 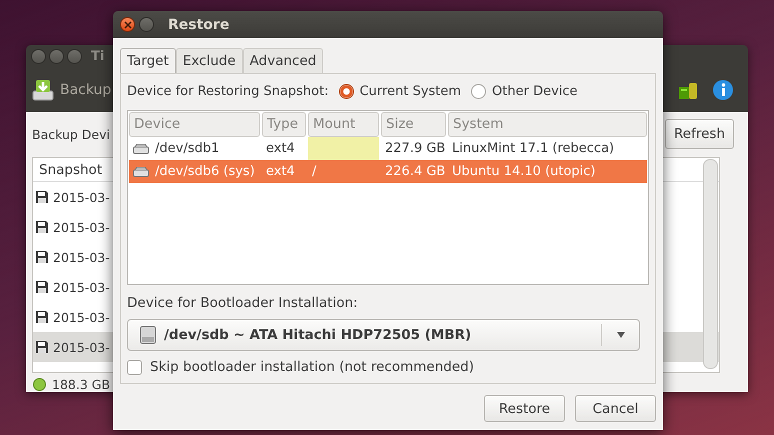 What do you see at coordinates (71, 134) in the screenshot?
I see `backup-device-label: Backup Devi` at bounding box center [71, 134].